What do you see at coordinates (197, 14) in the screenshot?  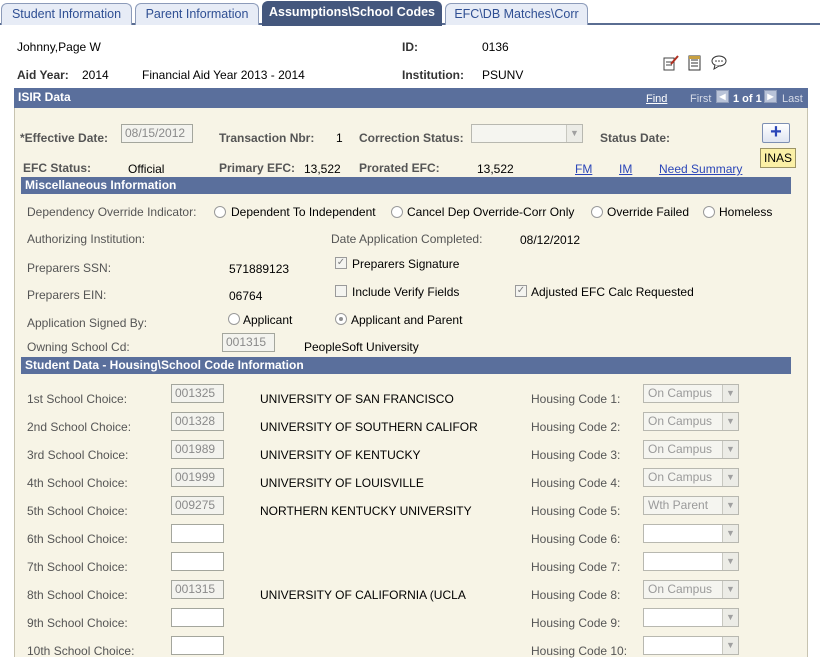 I see `tab-parent-information: Parent Information` at bounding box center [197, 14].